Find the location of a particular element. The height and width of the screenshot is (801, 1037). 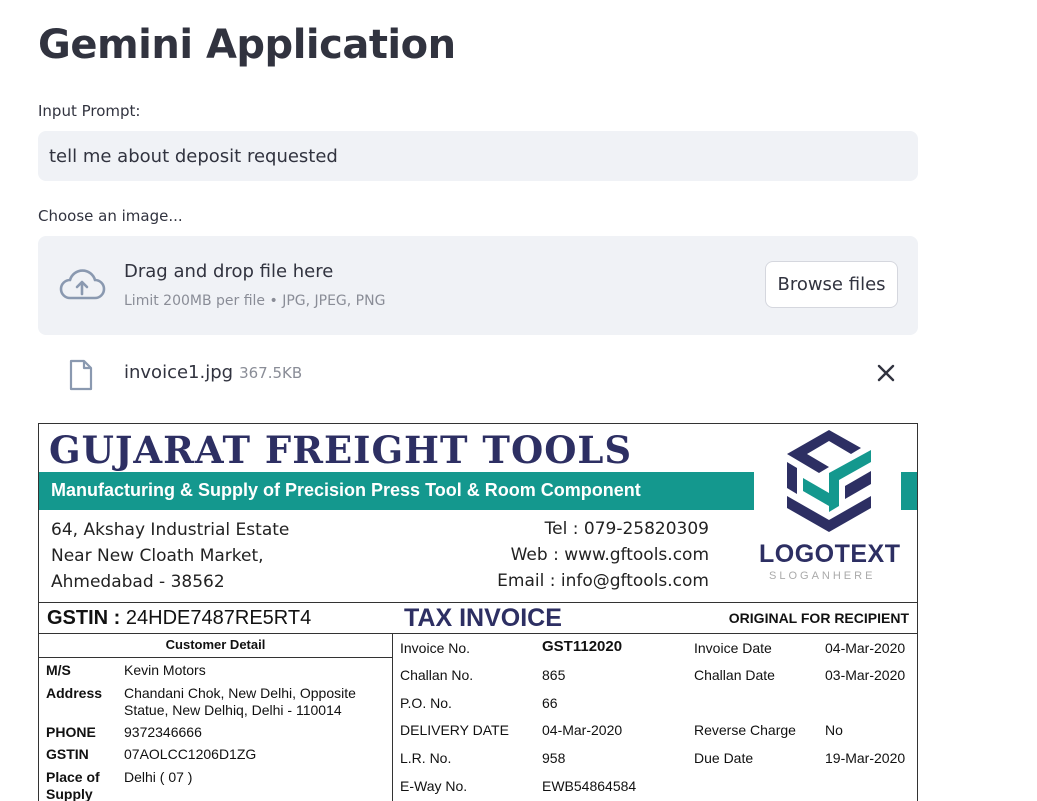

customer-detail-header: Customer Detail is located at coordinates (215, 644).